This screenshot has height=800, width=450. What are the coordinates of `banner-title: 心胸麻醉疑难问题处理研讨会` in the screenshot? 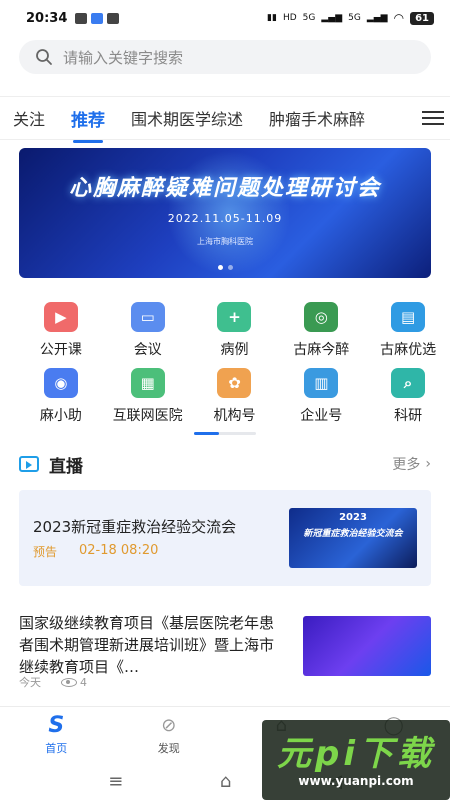 It's located at (224, 188).